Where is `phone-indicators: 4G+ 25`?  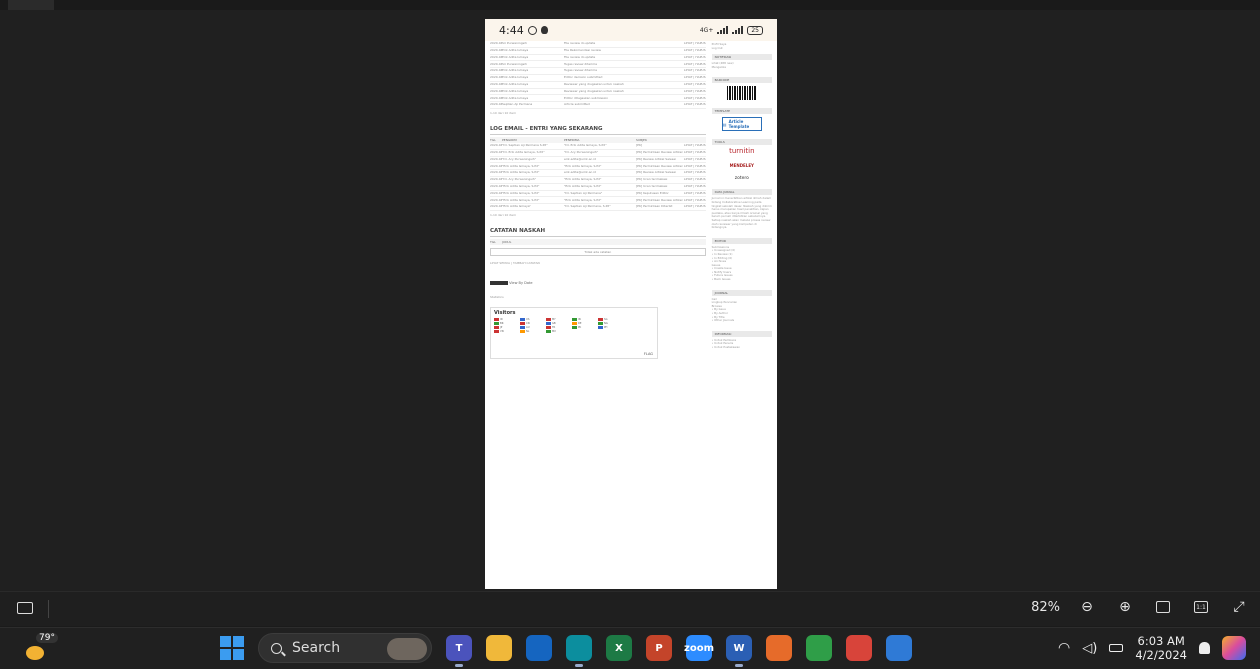
phone-indicators: 4G+ 25 is located at coordinates (731, 30).